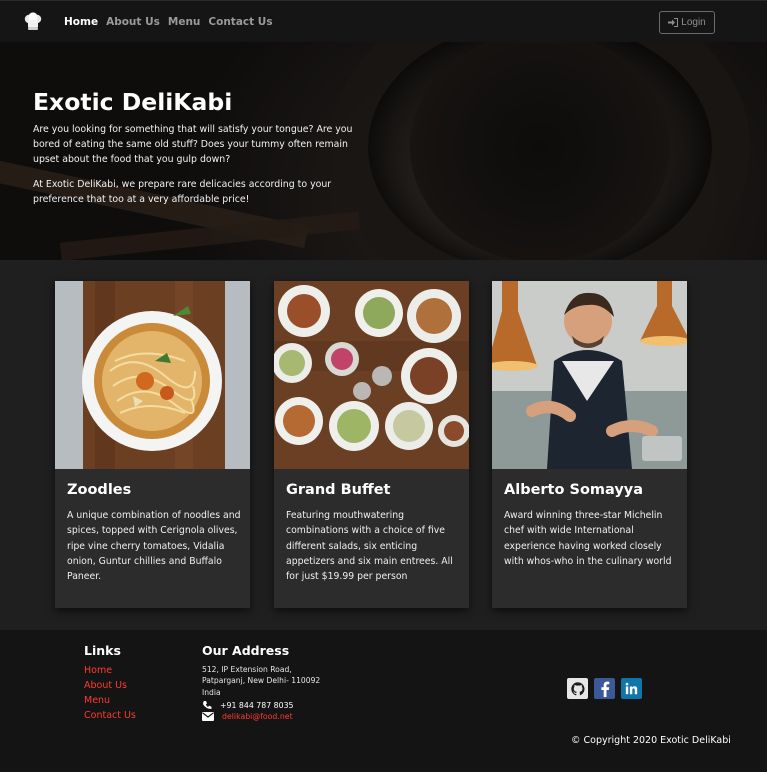 Image resolution: width=767 pixels, height=772 pixels. Describe the element at coordinates (651, 740) in the screenshot. I see `copyright: © Copyright 2020 Exotic DeliKabi` at that location.